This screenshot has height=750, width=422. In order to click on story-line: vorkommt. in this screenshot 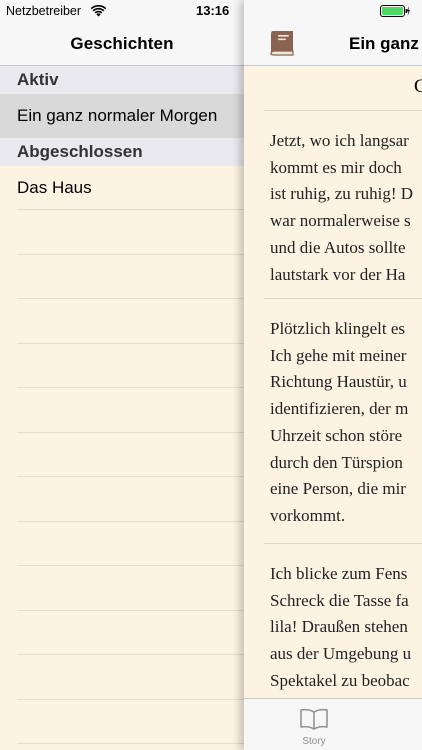, I will do `click(308, 515)`.